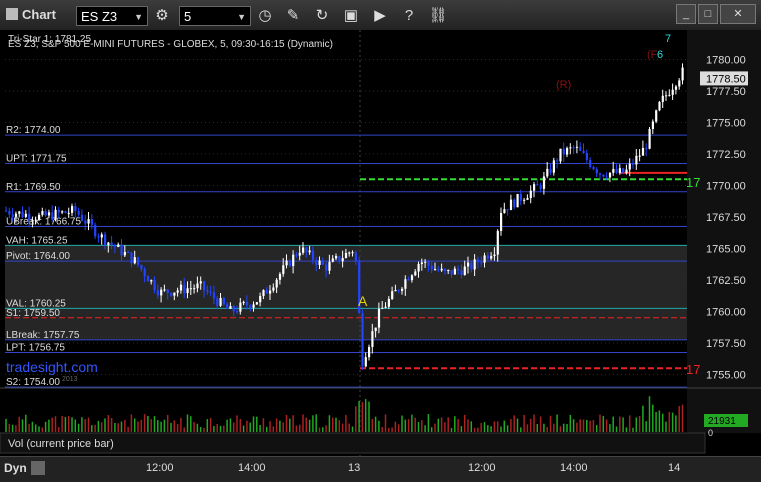 Image resolution: width=761 pixels, height=482 pixels. Describe the element at coordinates (710, 433) in the screenshot. I see `volume-zero: 0` at that location.